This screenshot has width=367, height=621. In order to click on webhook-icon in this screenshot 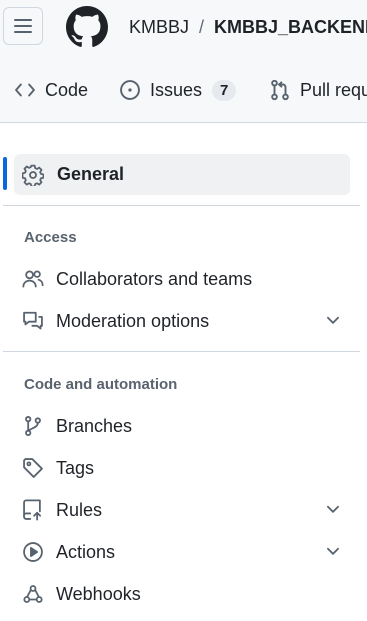, I will do `click(33, 594)`.